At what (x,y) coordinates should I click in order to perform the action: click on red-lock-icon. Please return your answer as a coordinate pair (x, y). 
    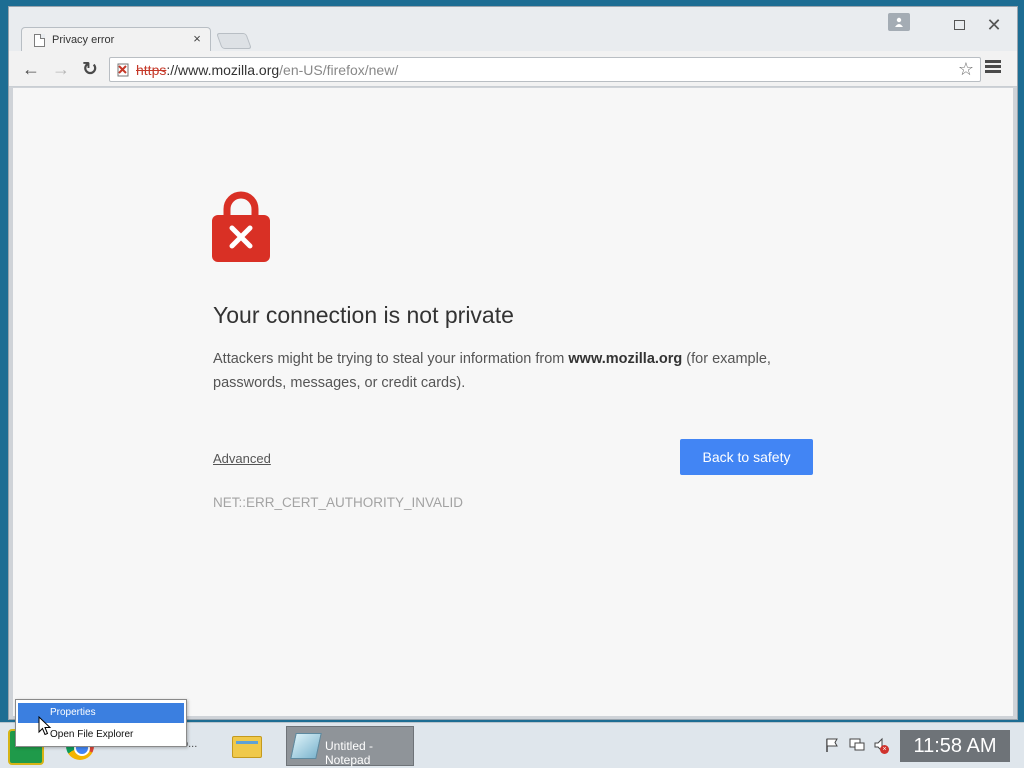
    Looking at the image, I should click on (241, 226).